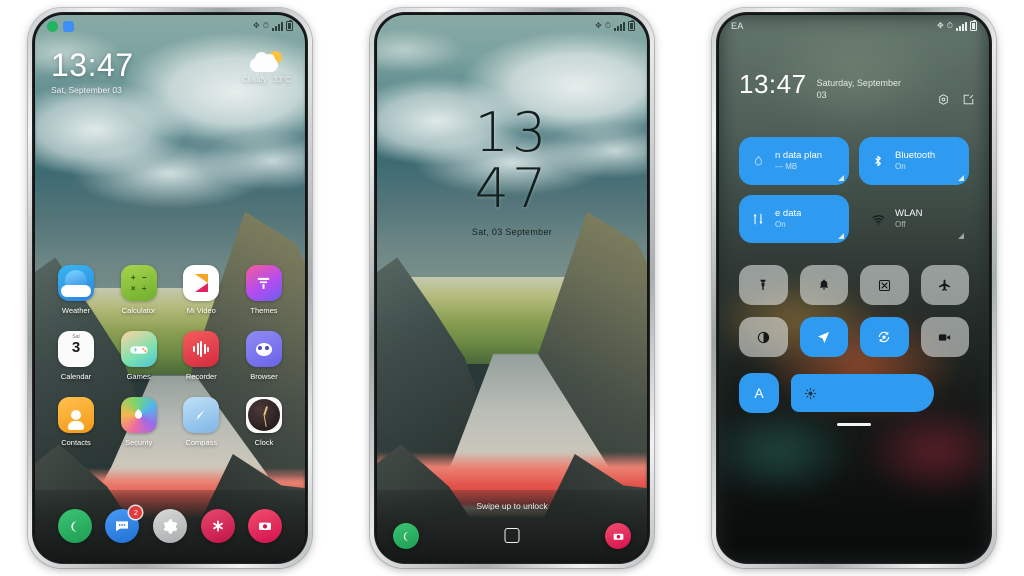 The width and height of the screenshot is (1024, 576). I want to click on app-label: Games, so click(138, 376).